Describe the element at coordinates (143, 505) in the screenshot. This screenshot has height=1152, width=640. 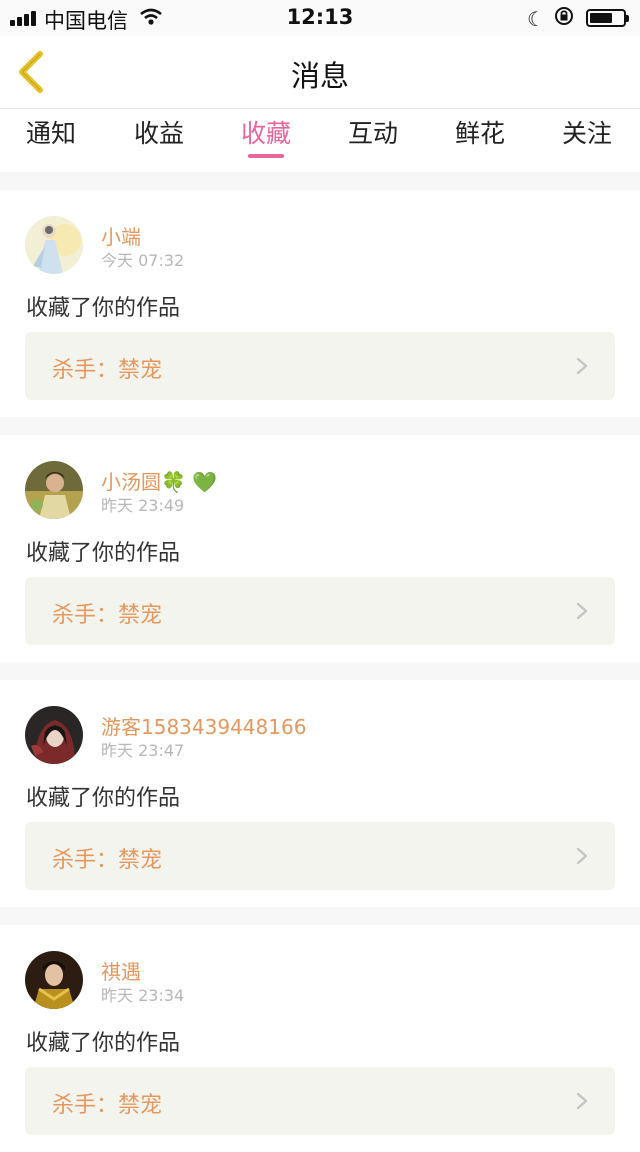
I see `message-time: 昨天 23:49` at that location.